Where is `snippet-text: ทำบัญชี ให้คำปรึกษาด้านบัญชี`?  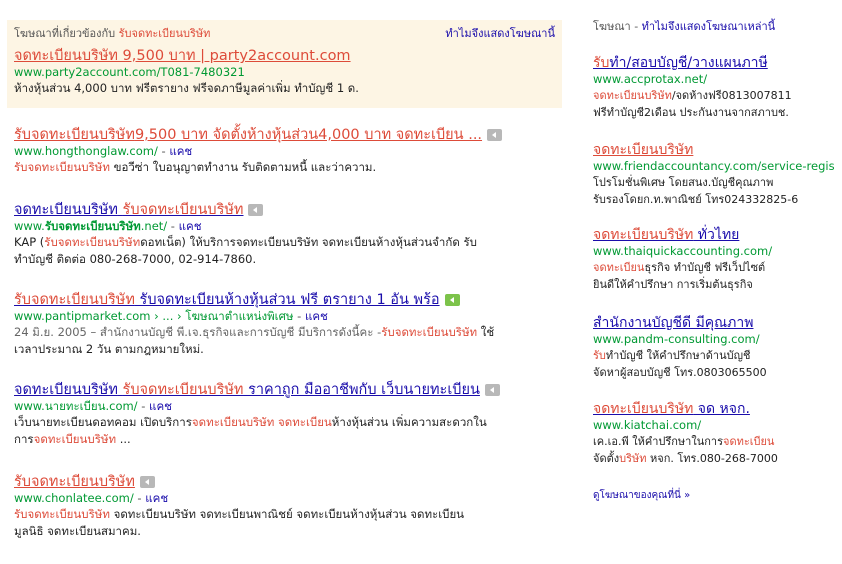 snippet-text: ทำบัญชี ให้คำปรึกษาด้านบัญชี is located at coordinates (678, 355).